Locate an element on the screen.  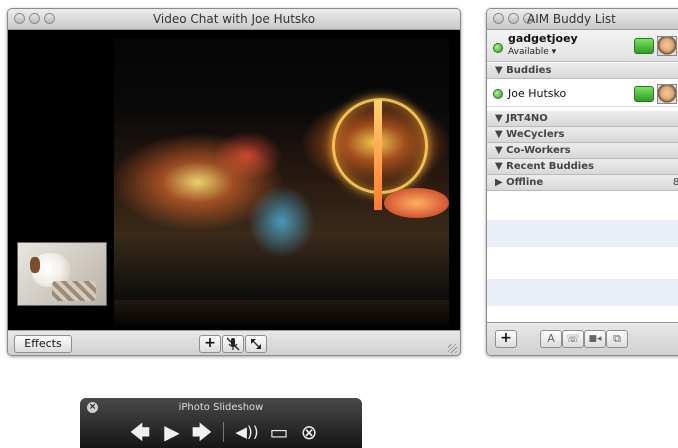
play-icon: ▶ is located at coordinates (172, 432).